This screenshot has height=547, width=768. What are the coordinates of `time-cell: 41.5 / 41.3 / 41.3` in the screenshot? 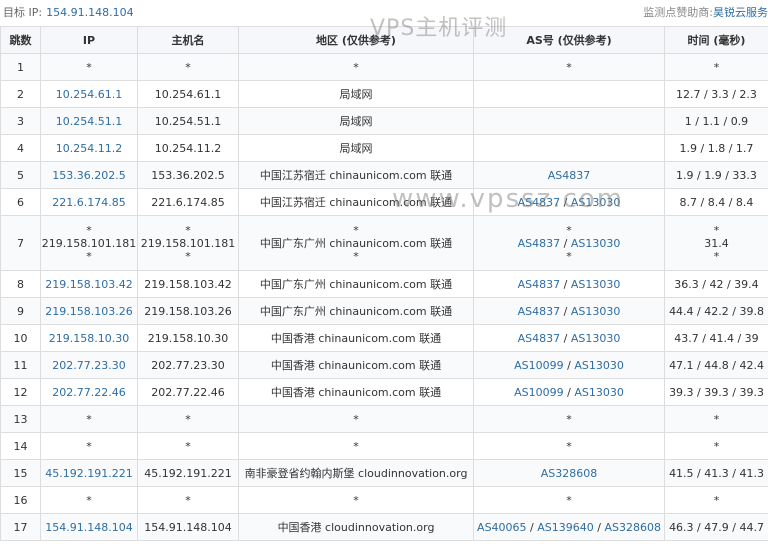 It's located at (716, 473).